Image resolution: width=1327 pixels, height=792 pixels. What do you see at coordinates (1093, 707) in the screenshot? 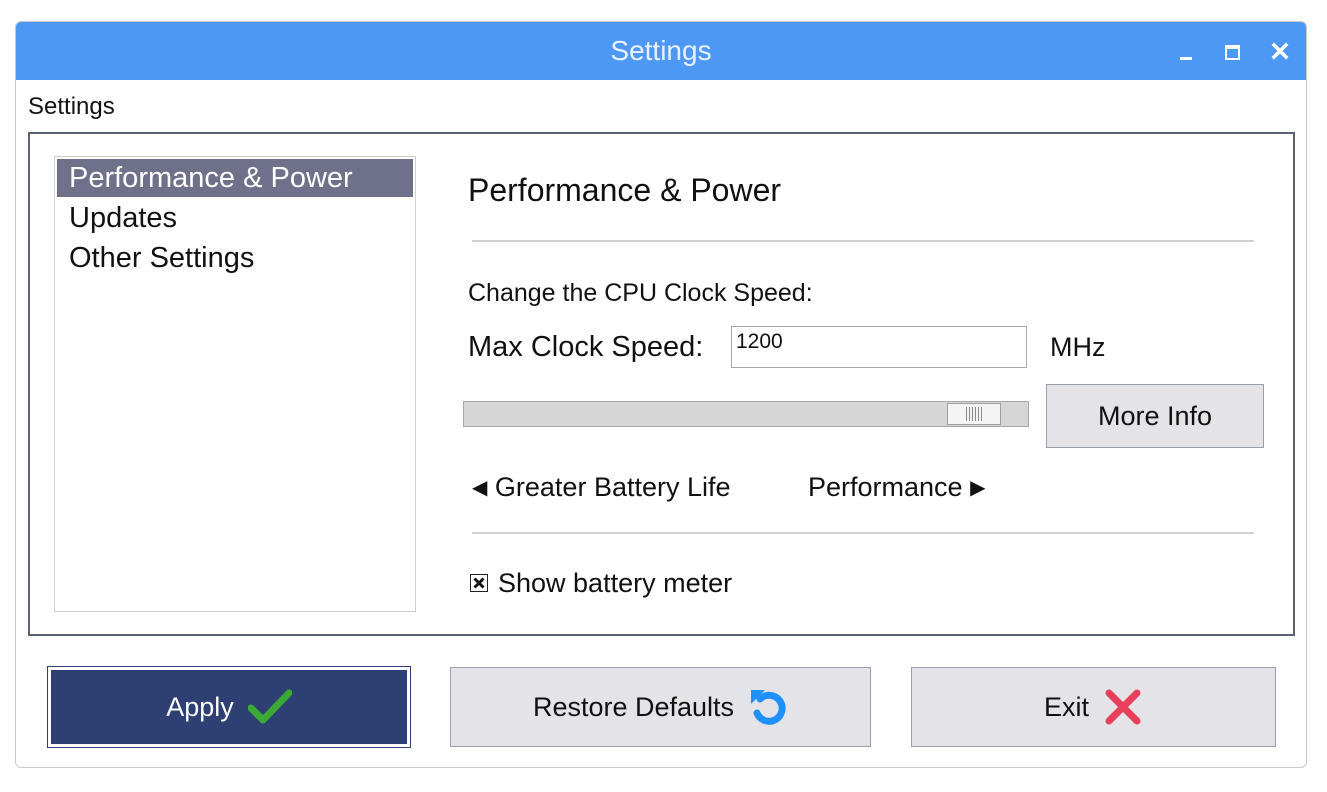
I see `exit-button: Exit` at bounding box center [1093, 707].